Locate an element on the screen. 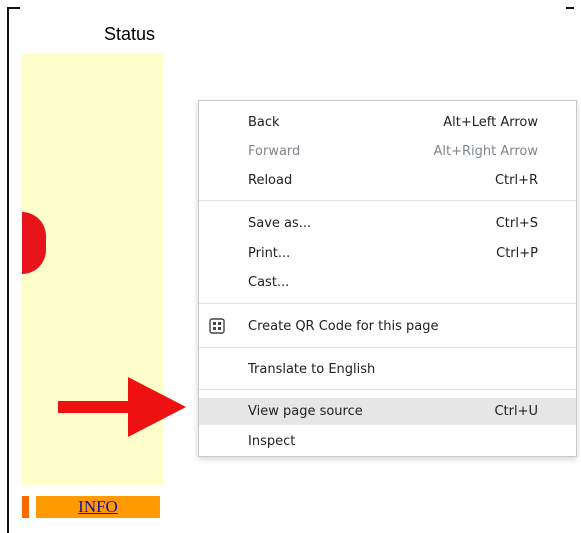  menu-item-label: Reload is located at coordinates (270, 180).